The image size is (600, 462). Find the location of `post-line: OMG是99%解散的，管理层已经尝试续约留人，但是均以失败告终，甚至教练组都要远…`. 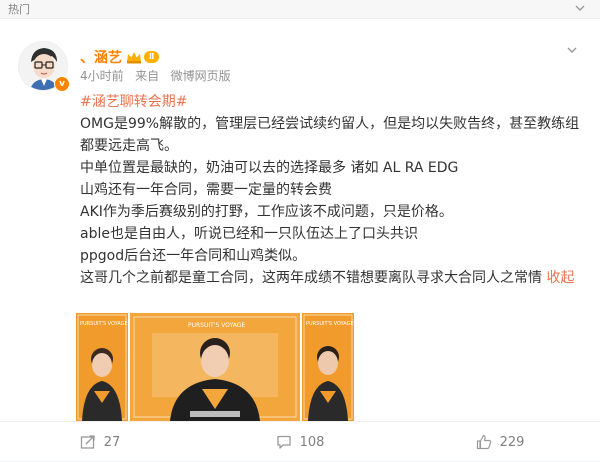

post-line: OMG是99%解散的，管理层已经尝试续约留人，但是均以失败告终，甚至教练组都要远… is located at coordinates (330, 135).